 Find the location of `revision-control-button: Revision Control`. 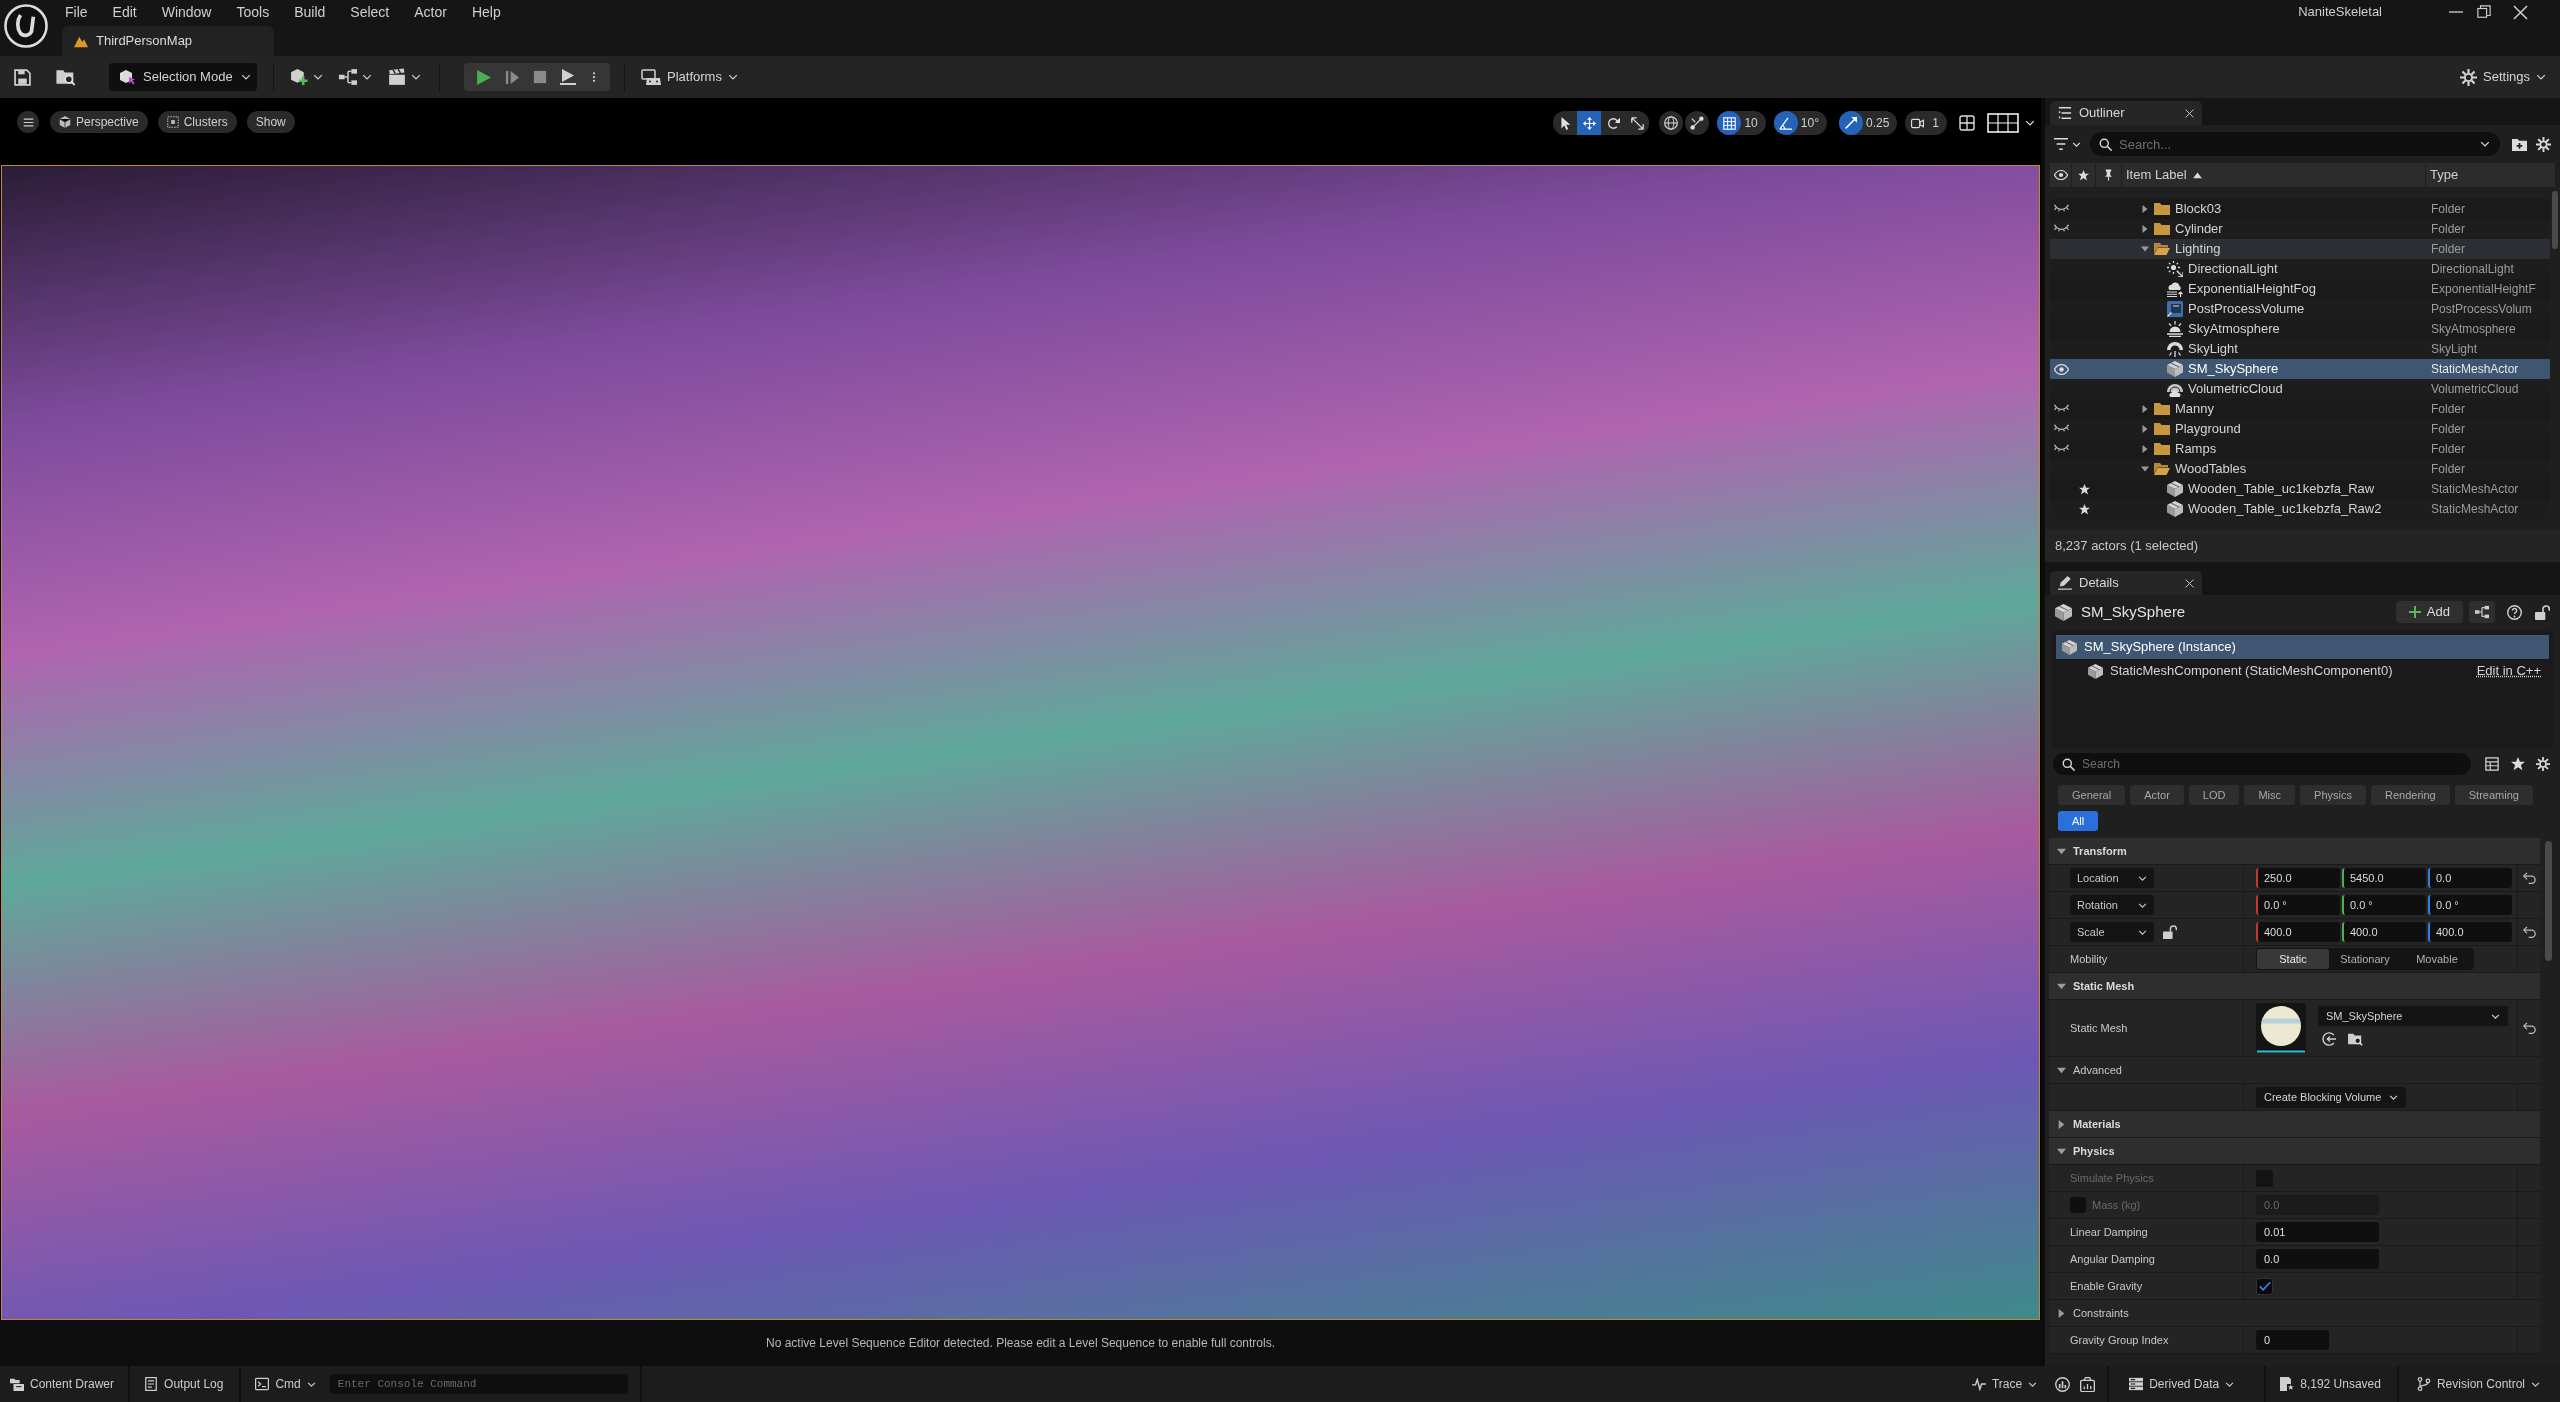

revision-control-button: Revision Control is located at coordinates (2478, 1384).